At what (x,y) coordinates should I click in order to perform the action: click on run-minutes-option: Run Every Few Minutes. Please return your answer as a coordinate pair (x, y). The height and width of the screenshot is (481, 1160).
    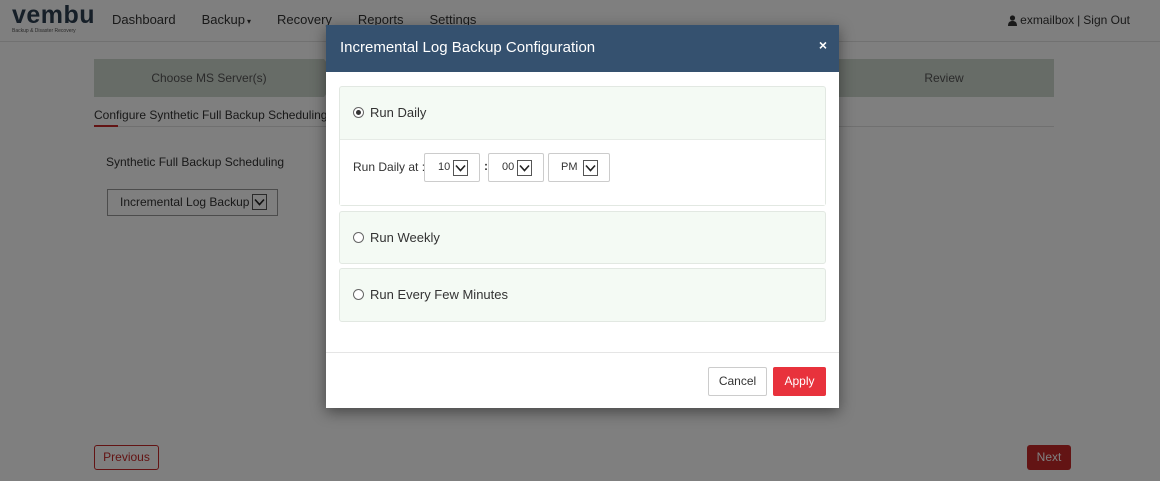
    Looking at the image, I should click on (430, 294).